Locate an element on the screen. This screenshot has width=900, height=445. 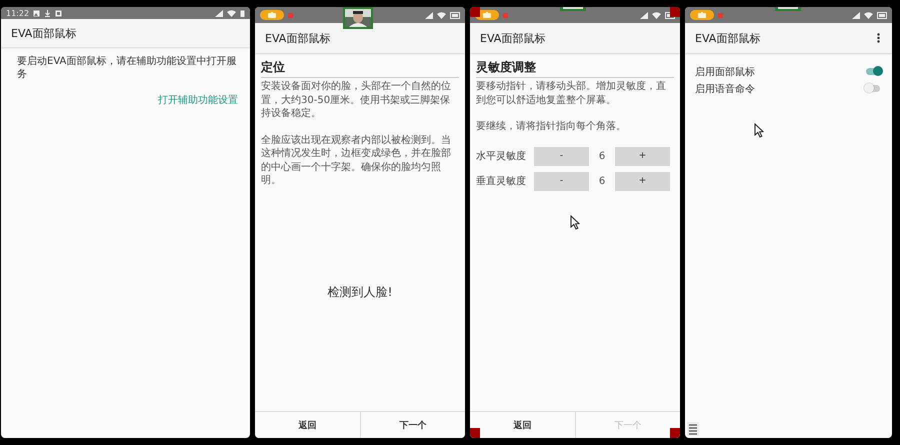
detection-status: 检测到人脸! is located at coordinates (360, 292).